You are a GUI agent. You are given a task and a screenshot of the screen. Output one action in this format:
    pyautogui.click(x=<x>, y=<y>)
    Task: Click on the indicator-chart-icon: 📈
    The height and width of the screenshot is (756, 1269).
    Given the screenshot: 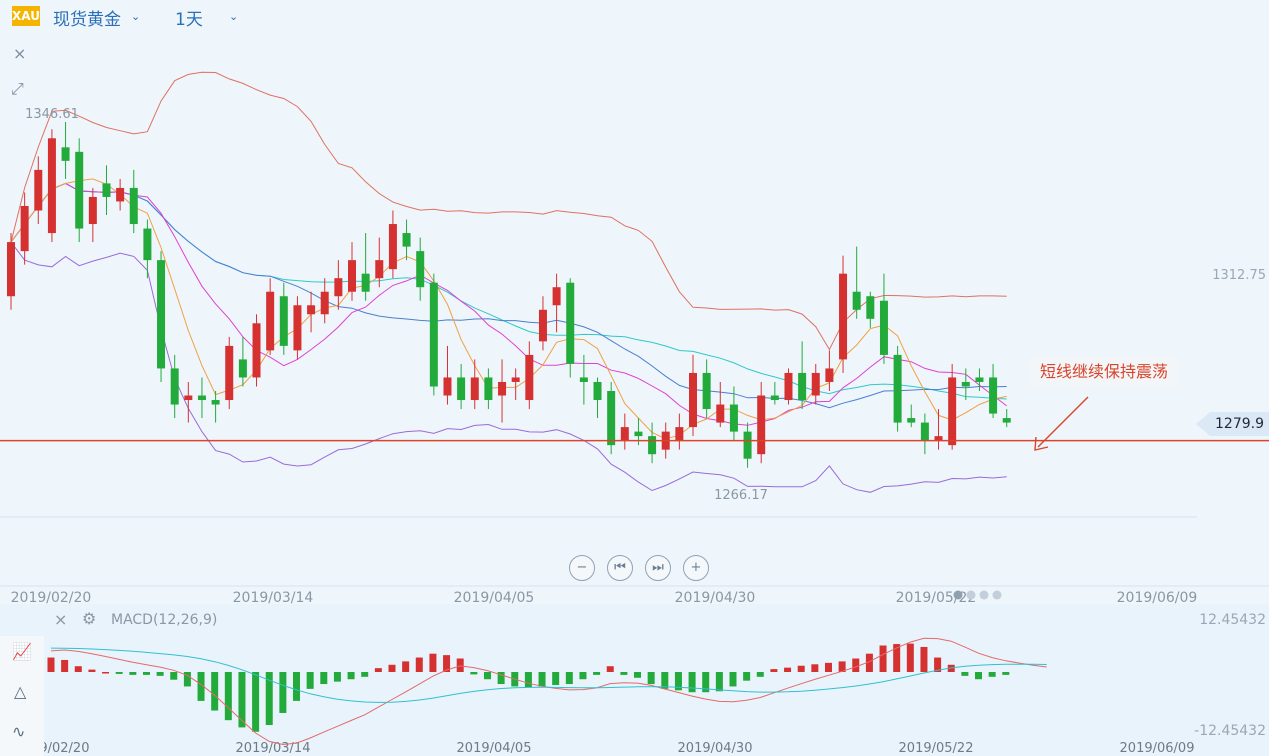 What is the action you would take?
    pyautogui.click(x=22, y=651)
    